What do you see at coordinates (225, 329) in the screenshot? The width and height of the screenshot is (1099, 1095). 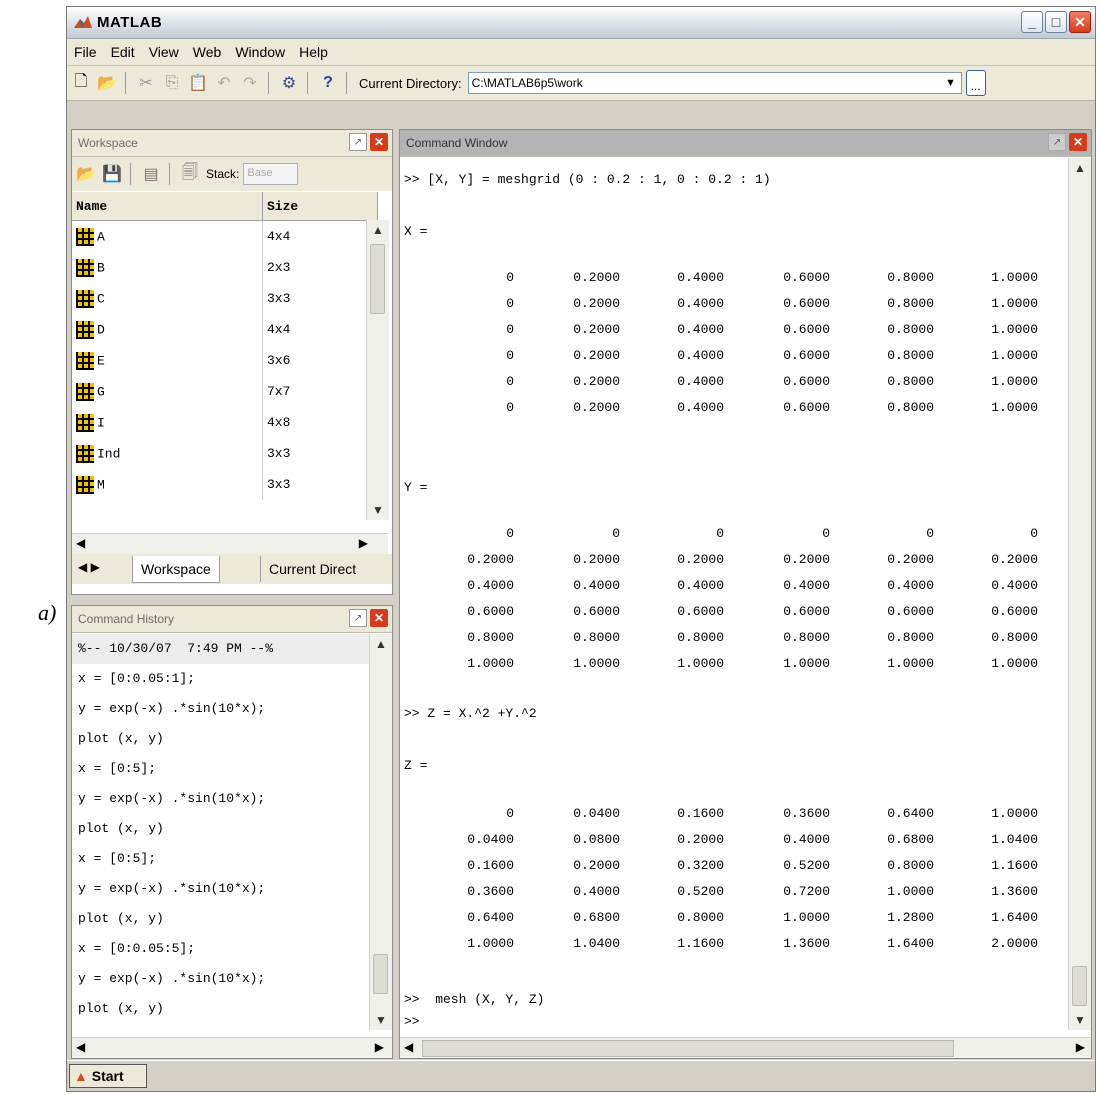 I see `table-row: D 4x4` at bounding box center [225, 329].